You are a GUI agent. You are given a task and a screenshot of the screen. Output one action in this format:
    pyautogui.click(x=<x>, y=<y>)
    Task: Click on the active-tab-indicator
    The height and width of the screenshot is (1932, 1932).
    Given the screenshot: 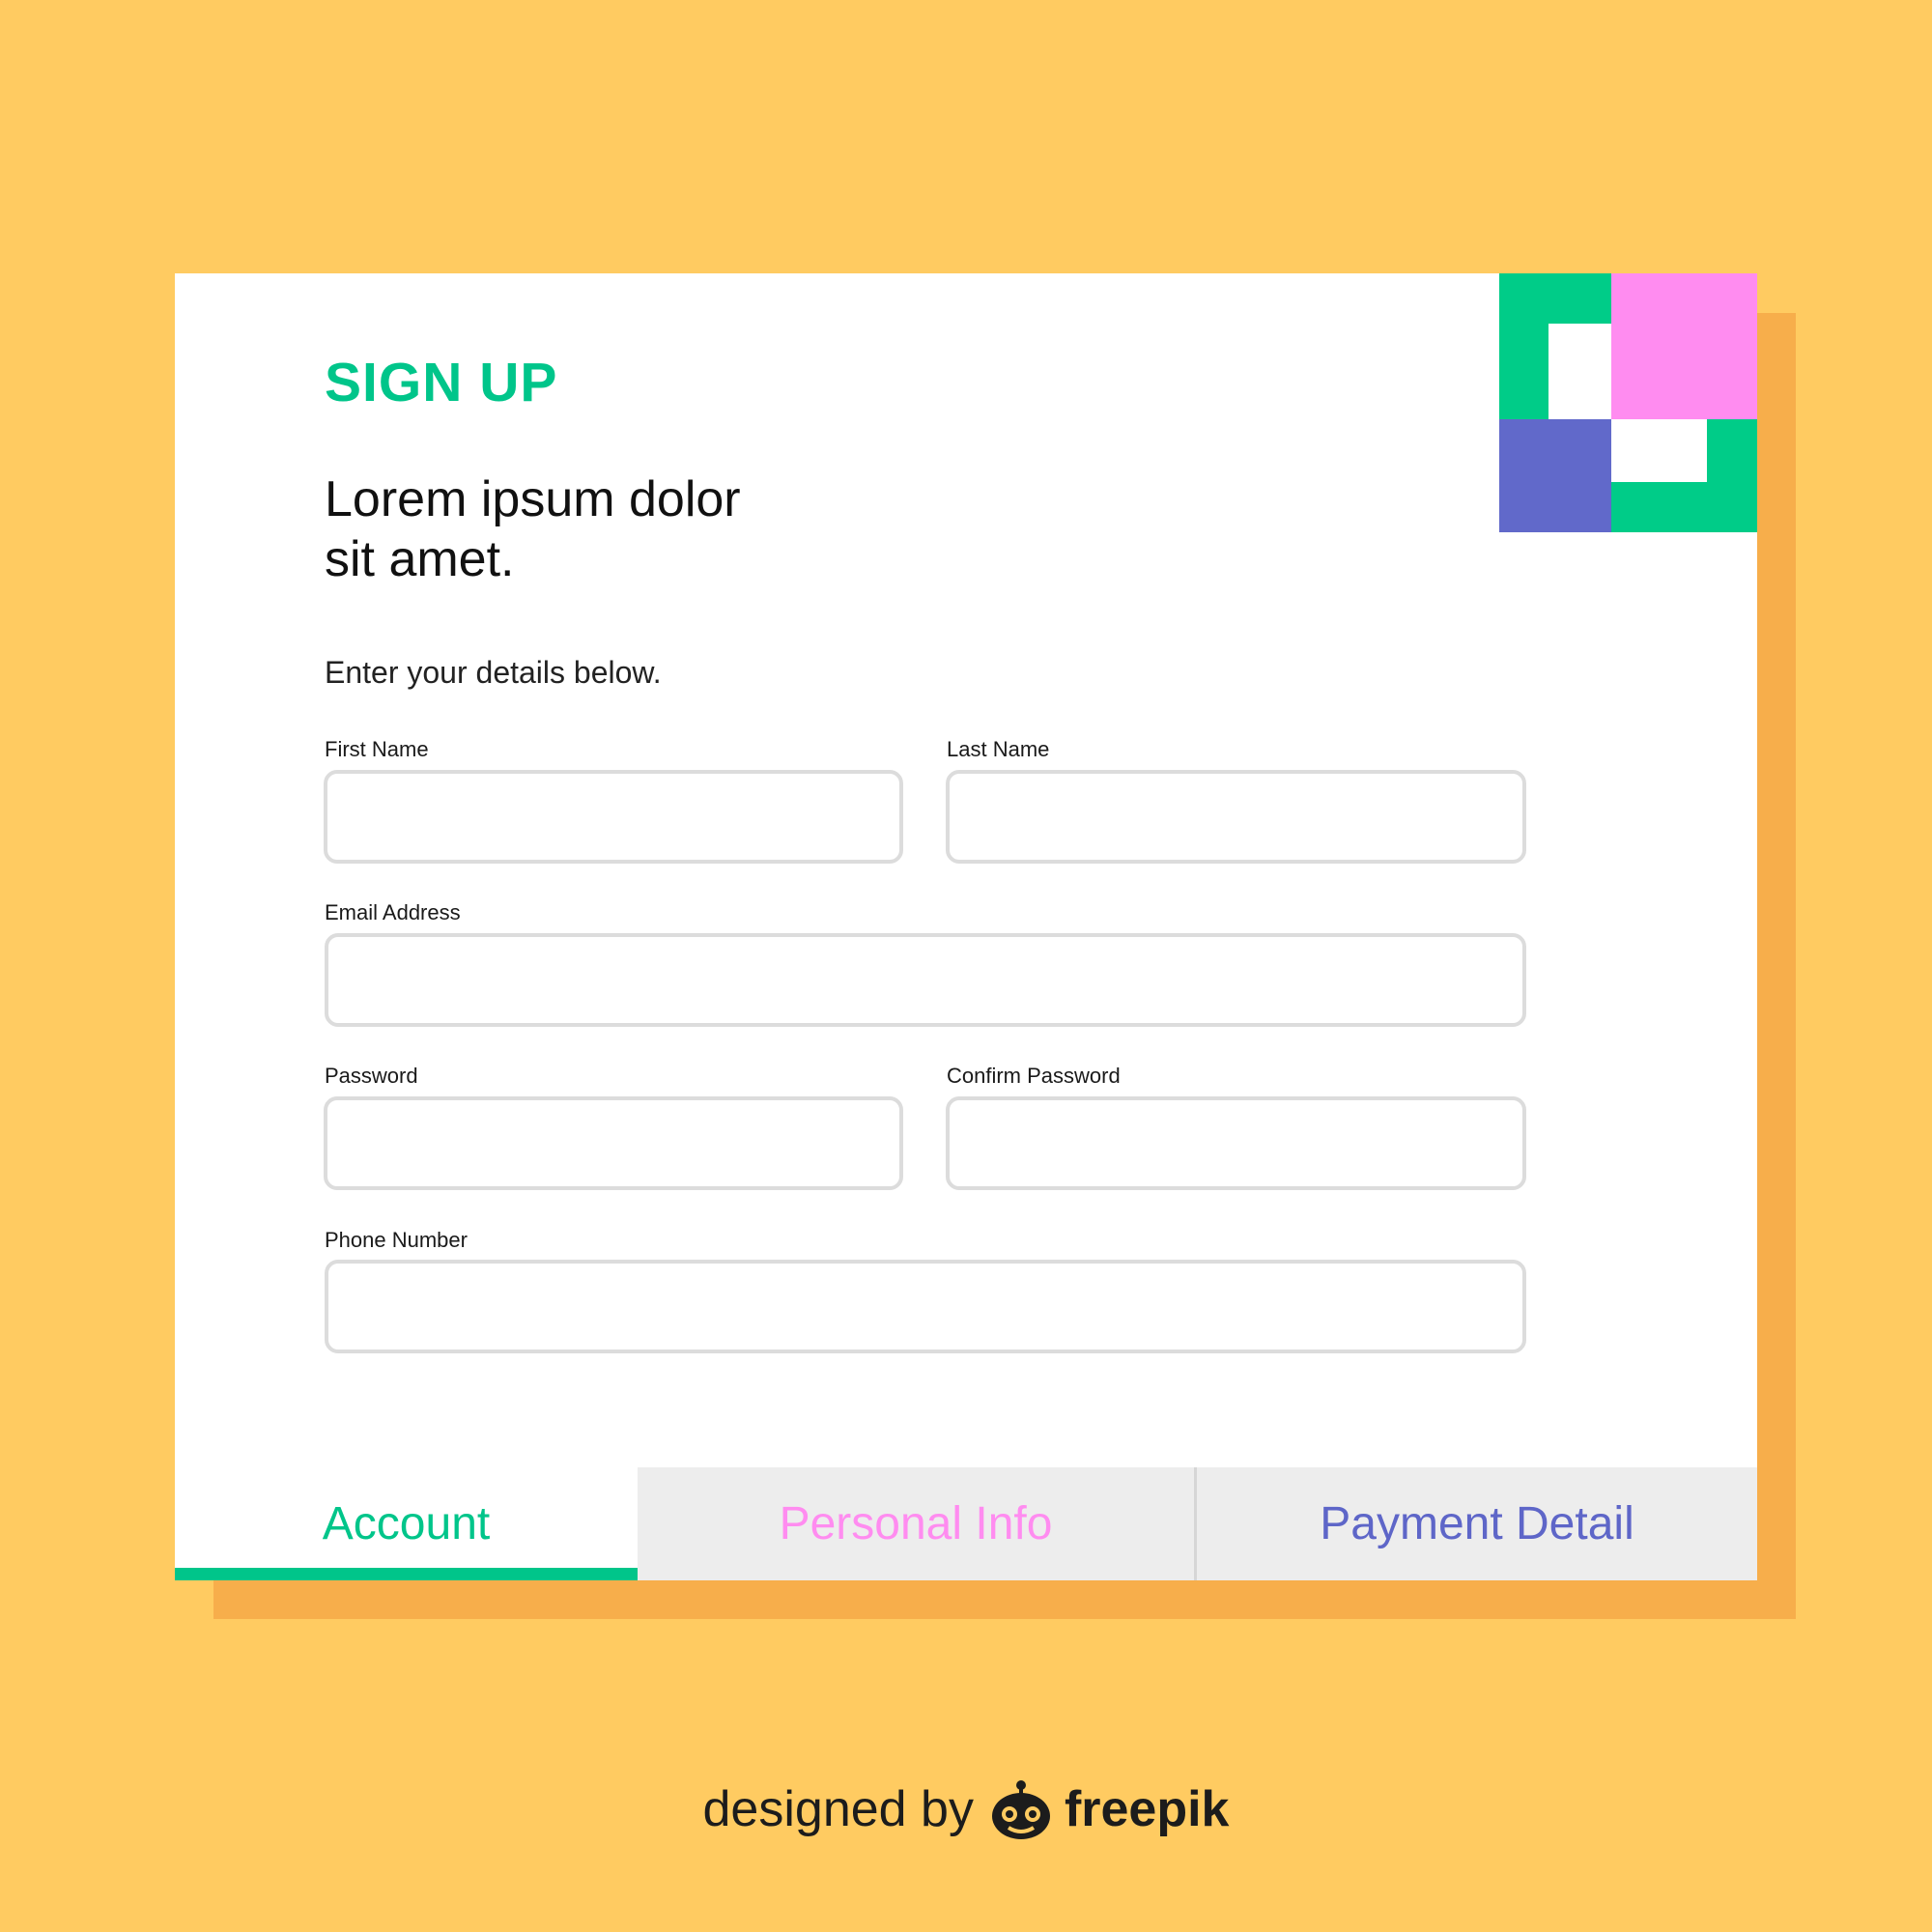 What is the action you would take?
    pyautogui.click(x=406, y=1574)
    